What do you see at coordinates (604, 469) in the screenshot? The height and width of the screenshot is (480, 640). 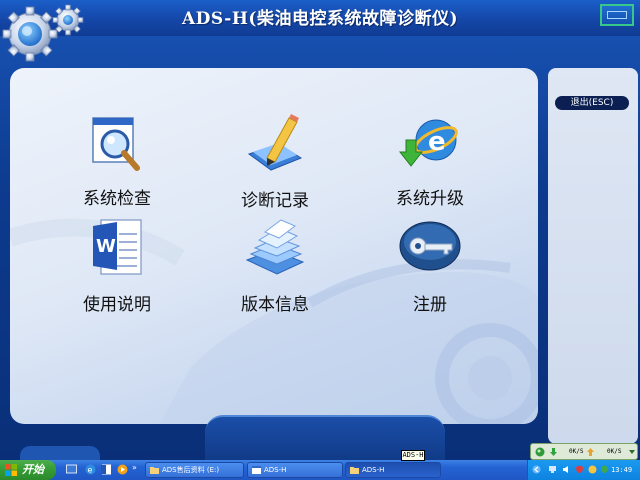 I see `shield-tray-icon` at bounding box center [604, 469].